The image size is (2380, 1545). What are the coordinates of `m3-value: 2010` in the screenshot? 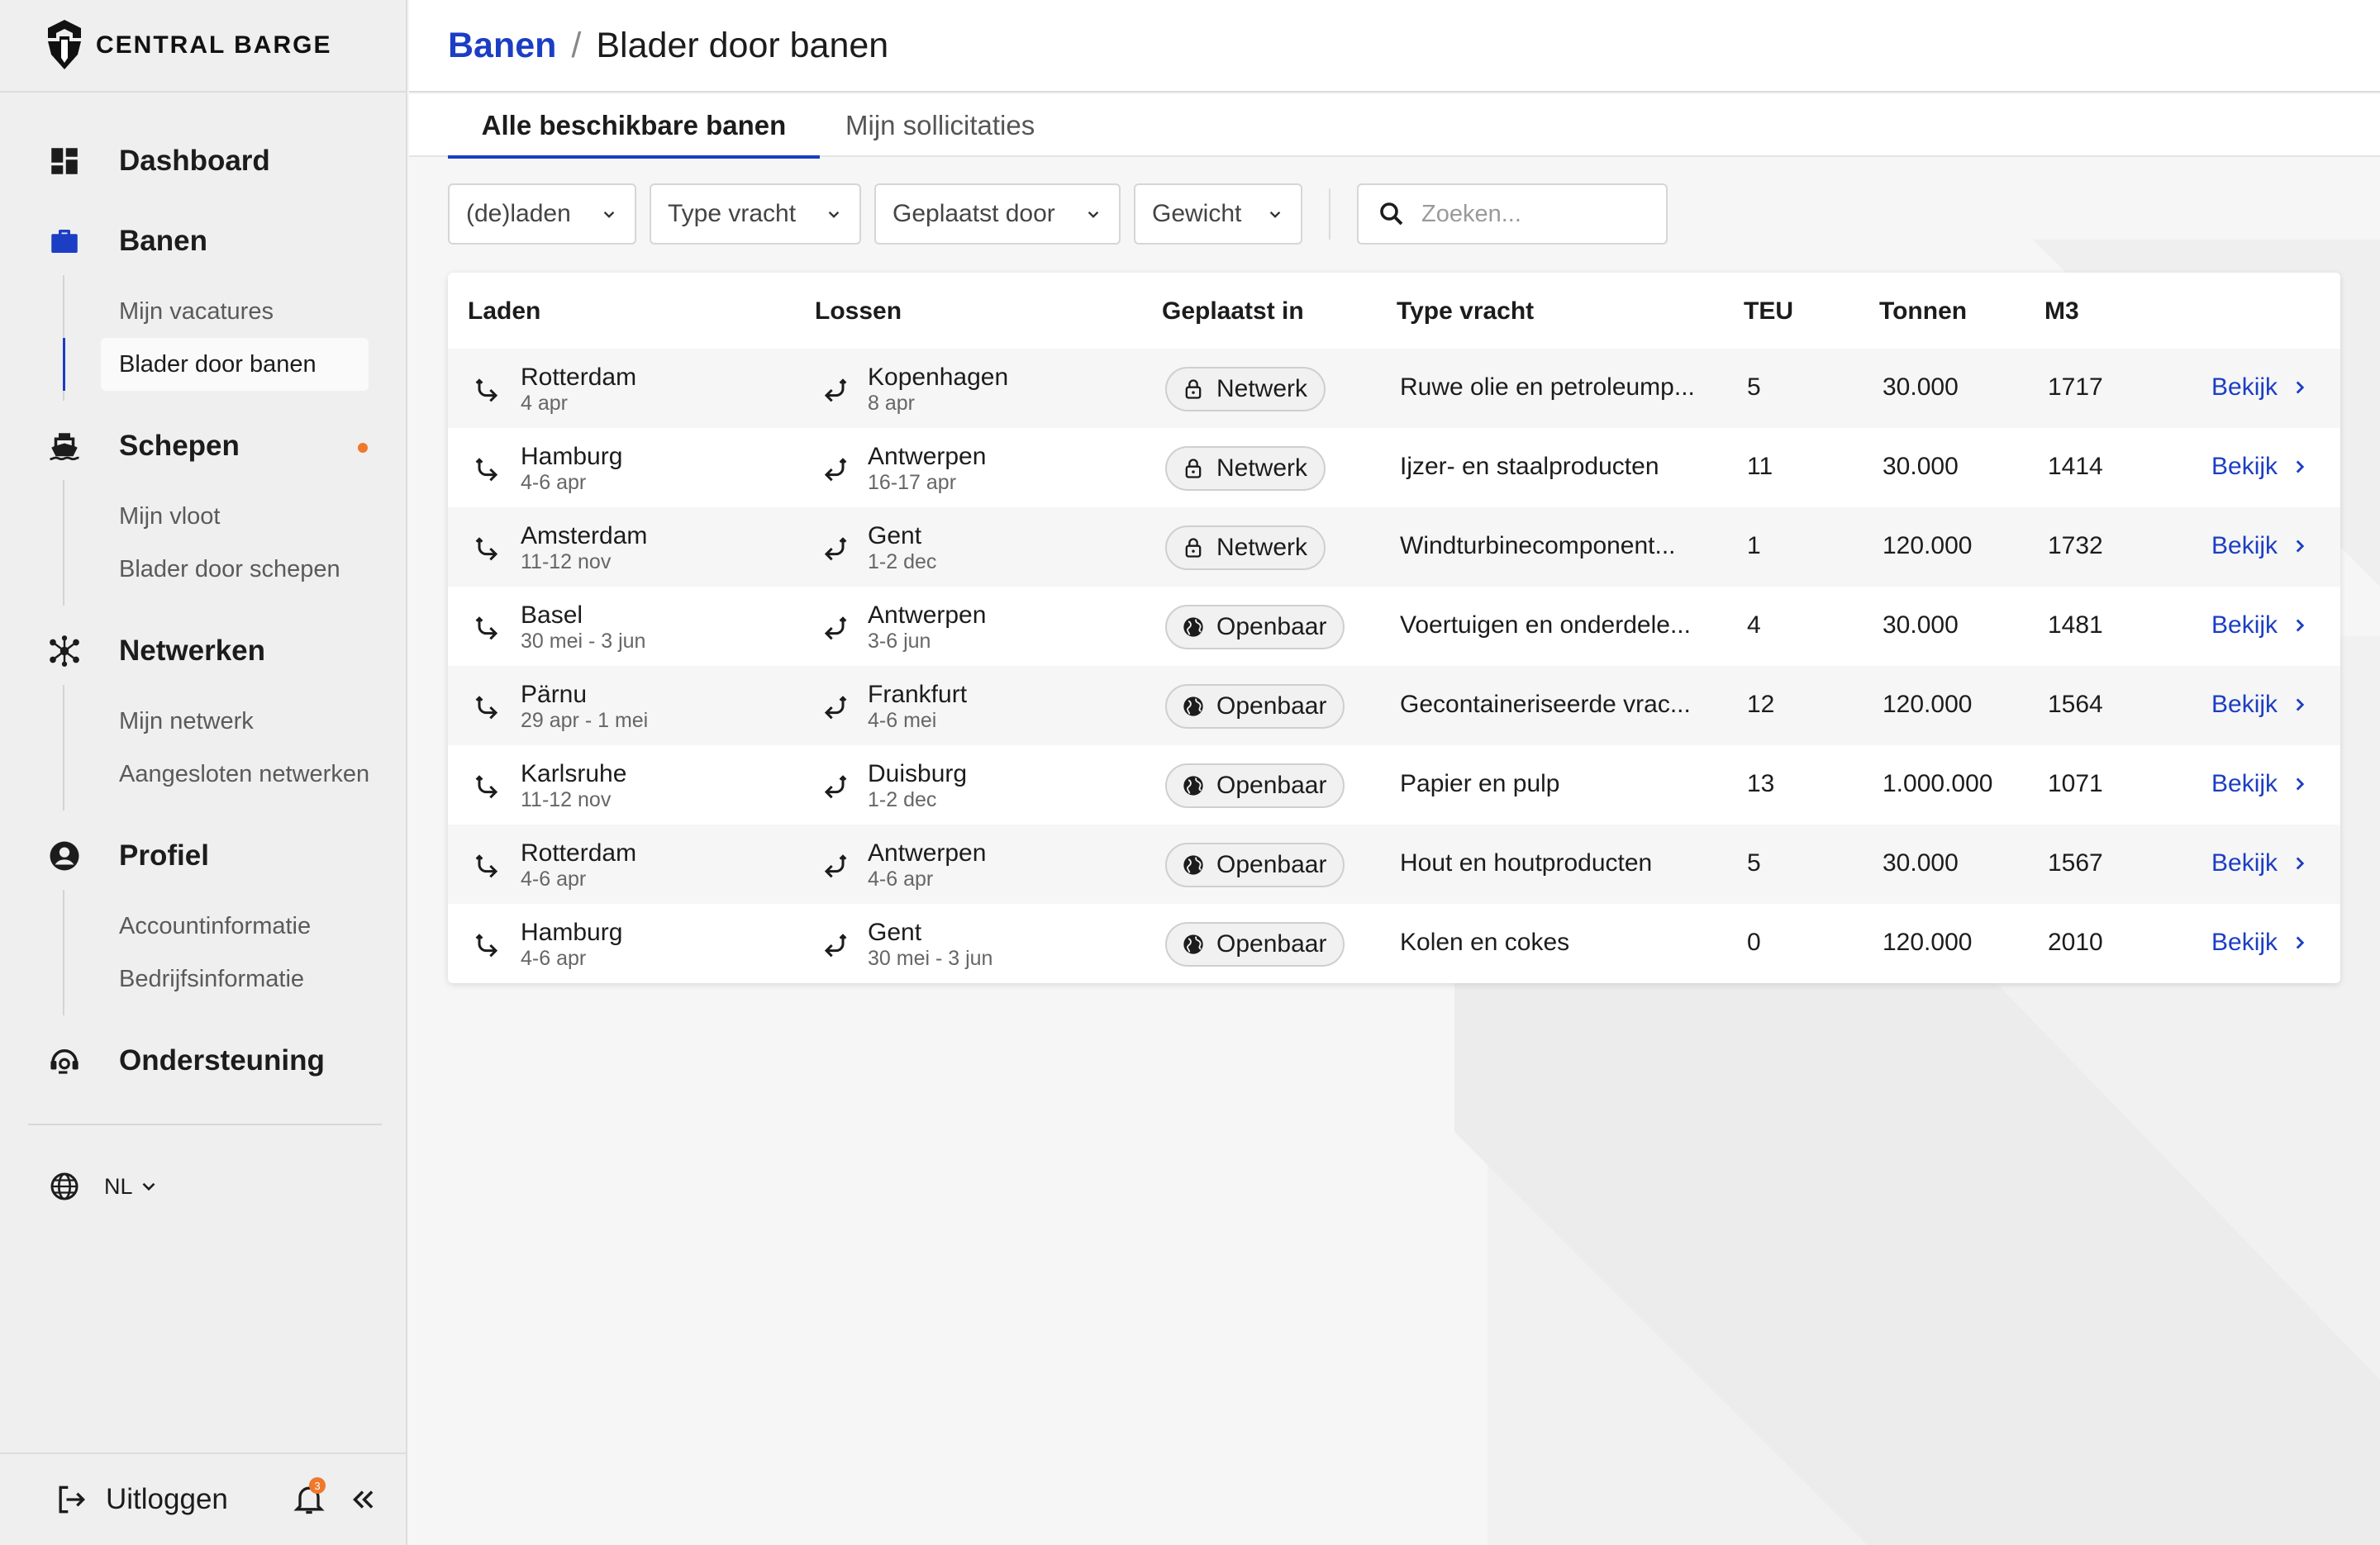 It's located at (2075, 942).